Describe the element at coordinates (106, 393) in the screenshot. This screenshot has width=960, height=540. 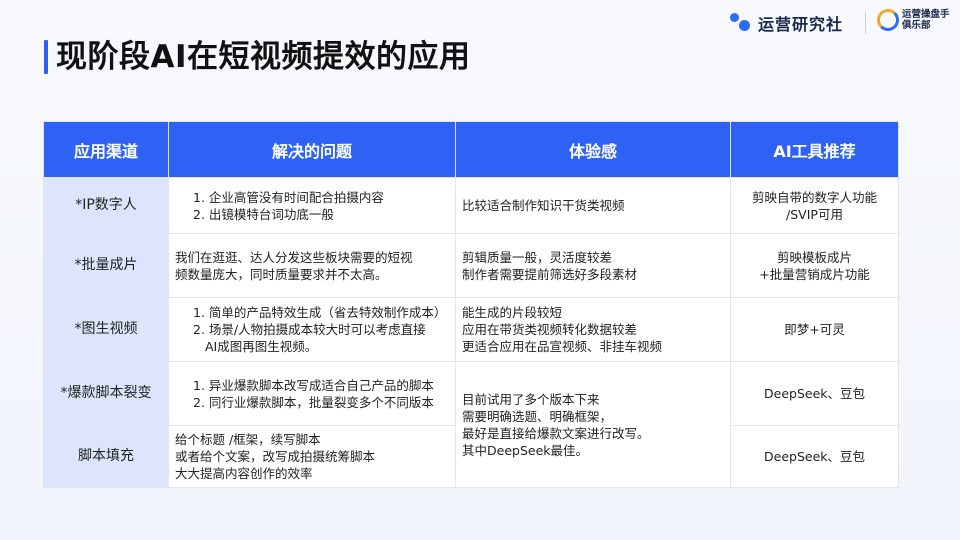
I see `channel-cell: *爆款脚本裂变` at that location.